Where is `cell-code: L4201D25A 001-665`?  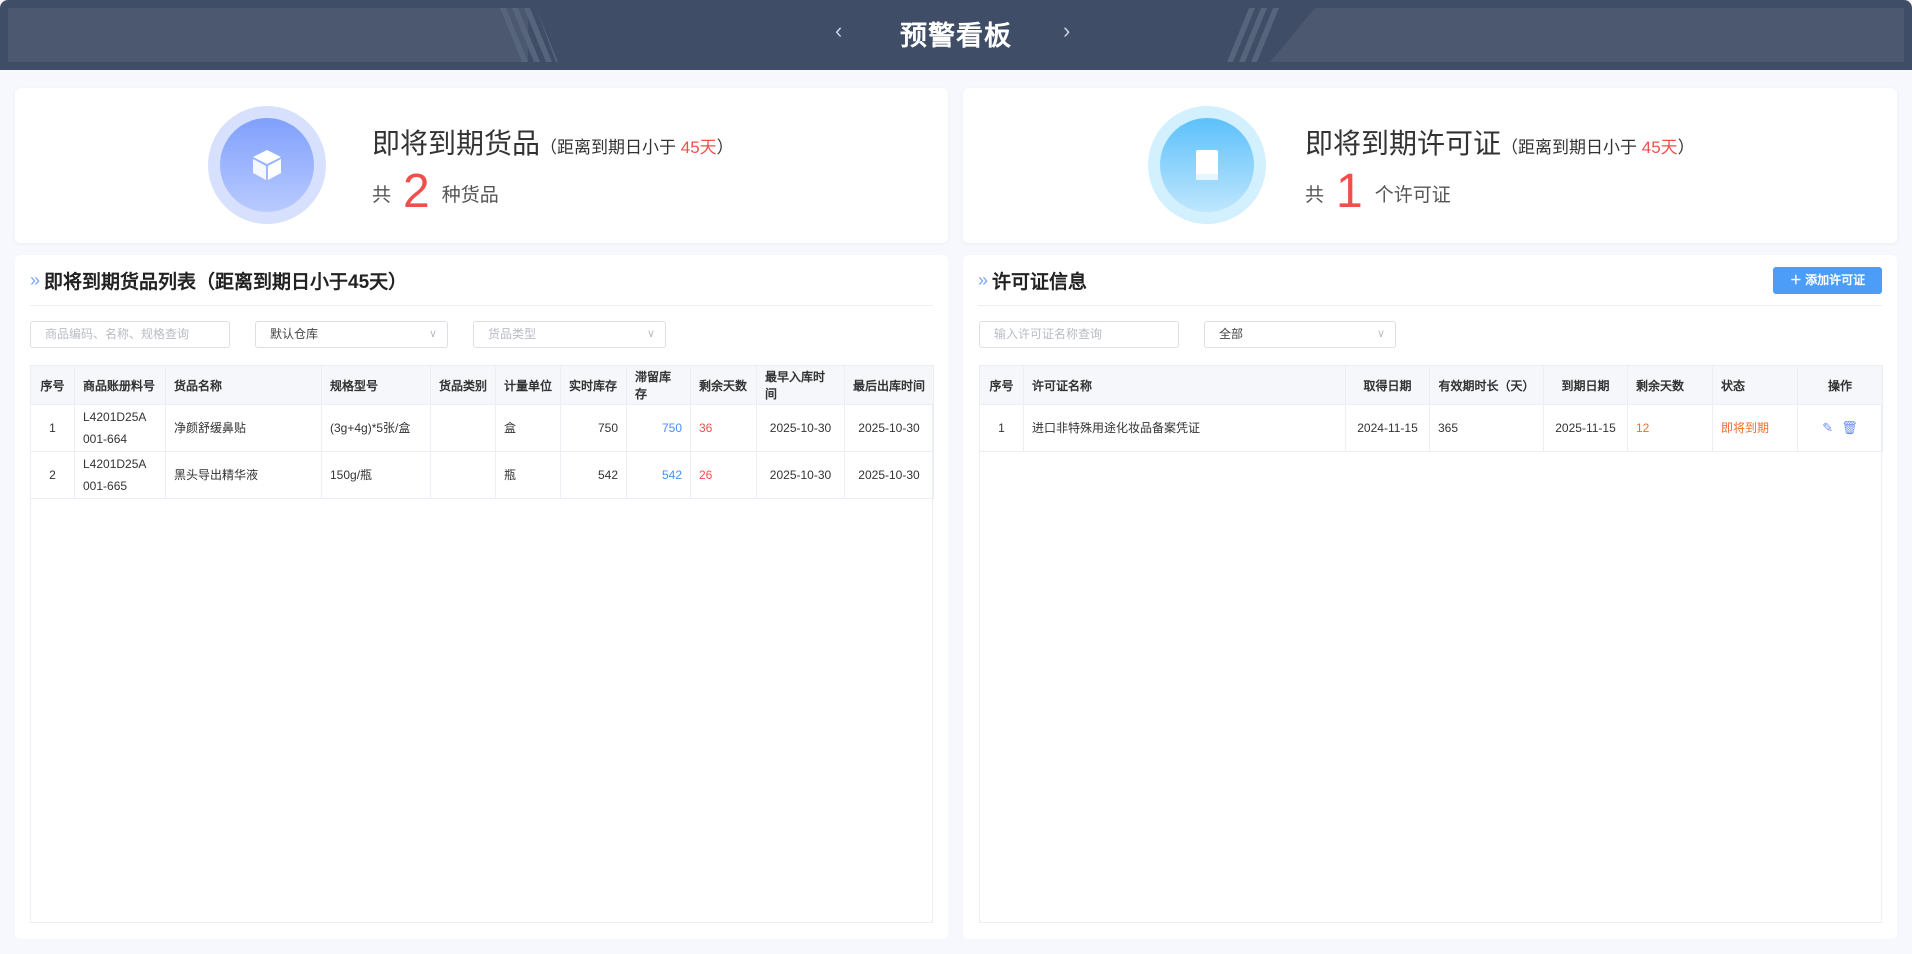
cell-code: L4201D25A 001-665 is located at coordinates (120, 475).